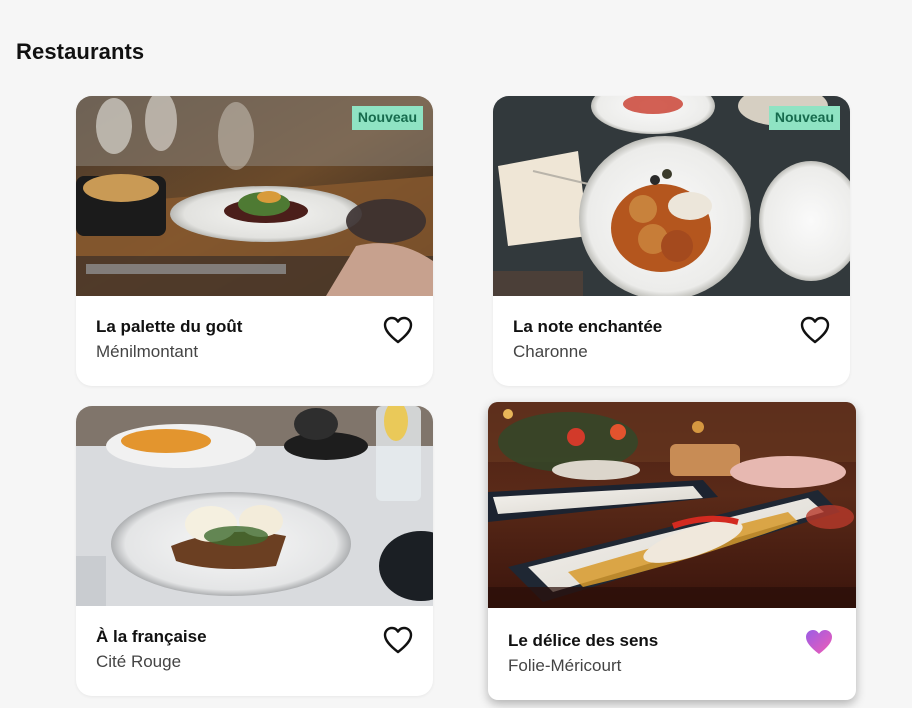 The width and height of the screenshot is (912, 708). Describe the element at coordinates (583, 640) in the screenshot. I see `restaurant-name: Le délice des sens` at that location.